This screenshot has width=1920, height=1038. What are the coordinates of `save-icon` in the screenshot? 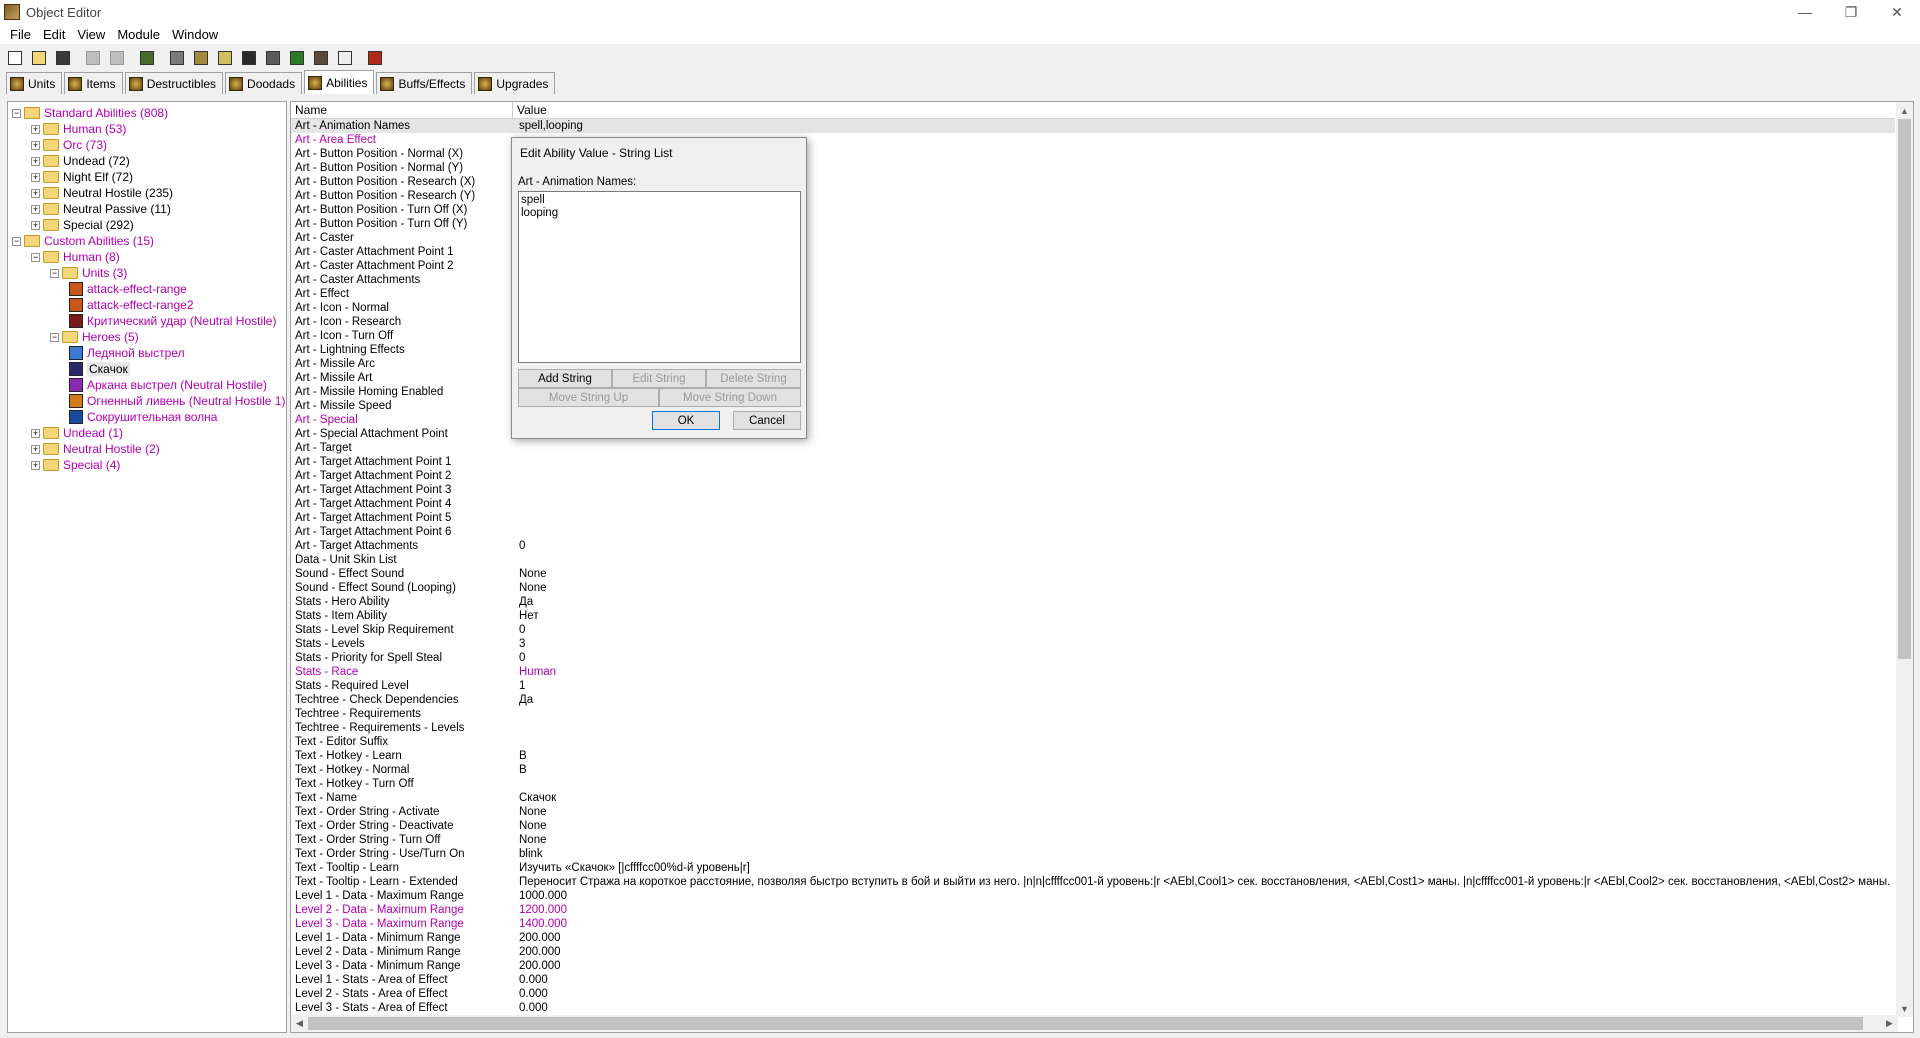 It's located at (63, 58).